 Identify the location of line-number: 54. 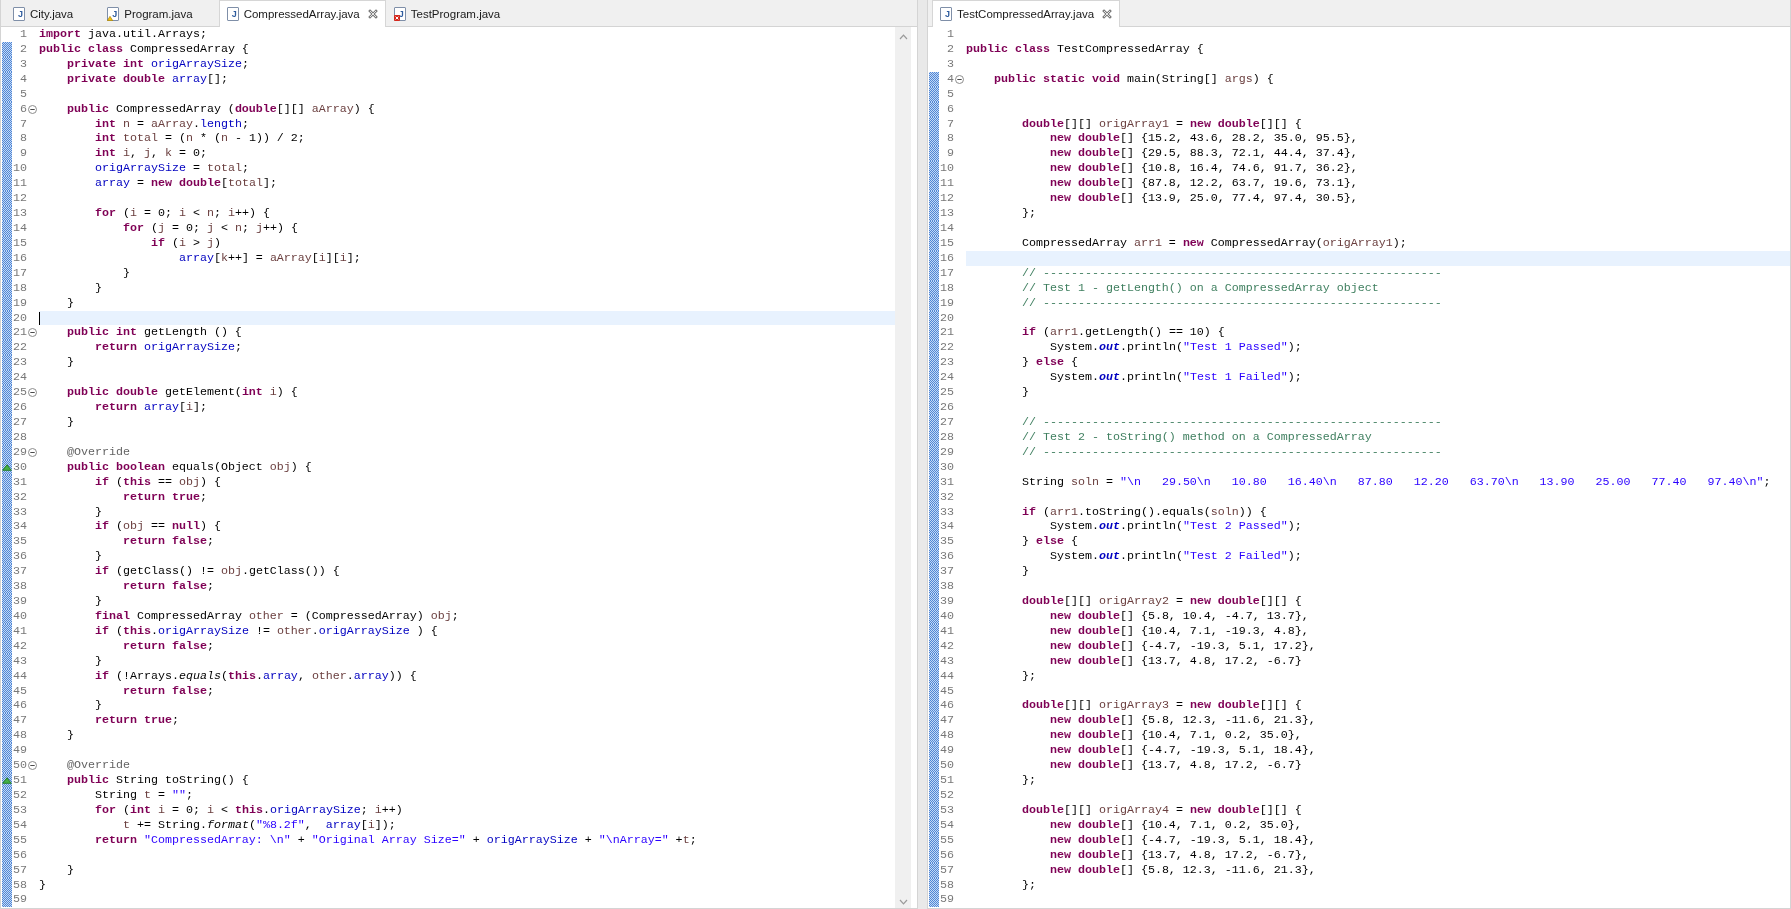
(19, 825).